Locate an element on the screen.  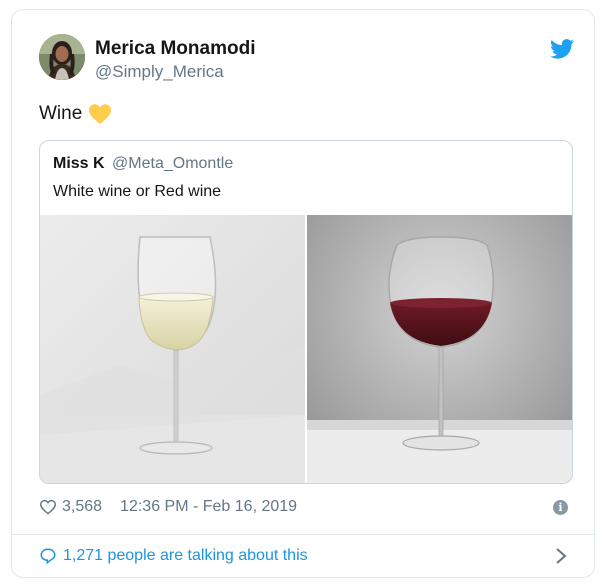
tweet-text-label: Wine is located at coordinates (61, 113).